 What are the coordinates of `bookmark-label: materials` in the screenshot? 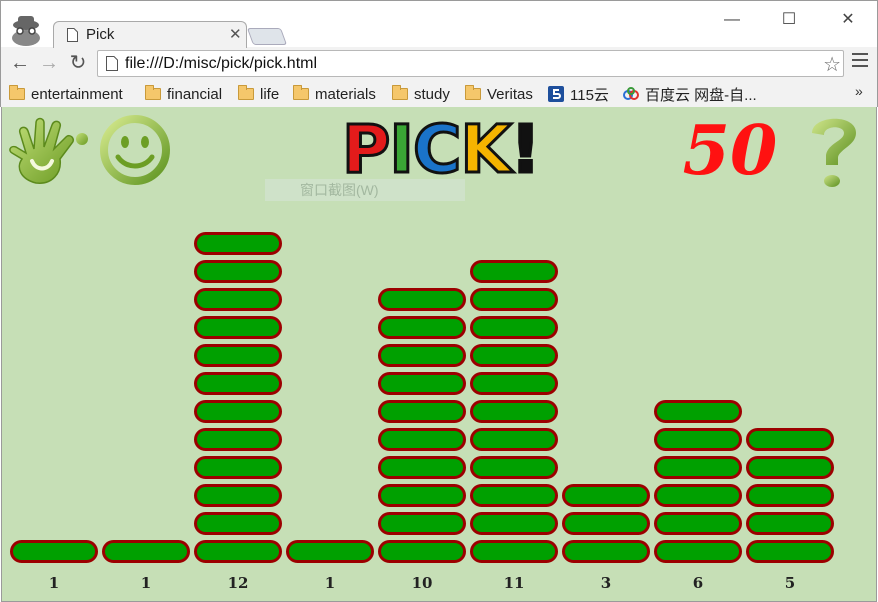 It's located at (345, 94).